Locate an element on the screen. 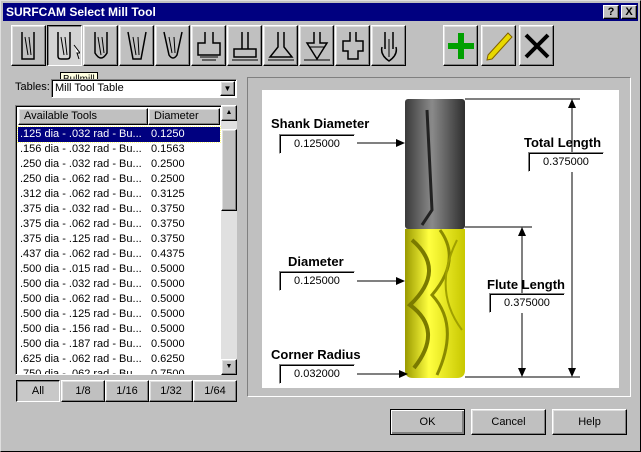 The image size is (641, 452). edit-tool-button is located at coordinates (498, 45).